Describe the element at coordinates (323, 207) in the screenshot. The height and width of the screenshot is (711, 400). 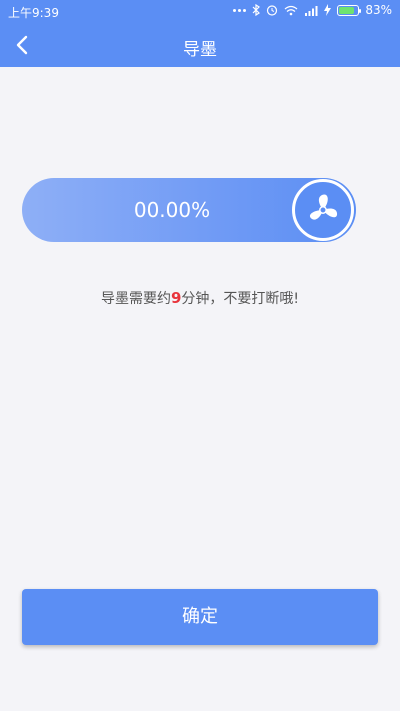
I see `fan-icon` at that location.